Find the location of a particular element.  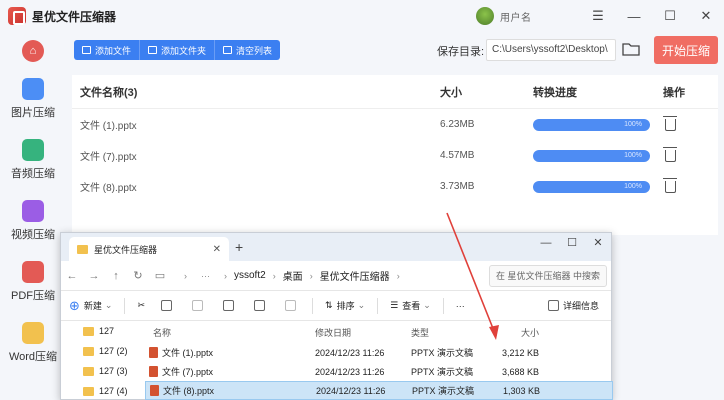

video-compress-icon is located at coordinates (33, 211).